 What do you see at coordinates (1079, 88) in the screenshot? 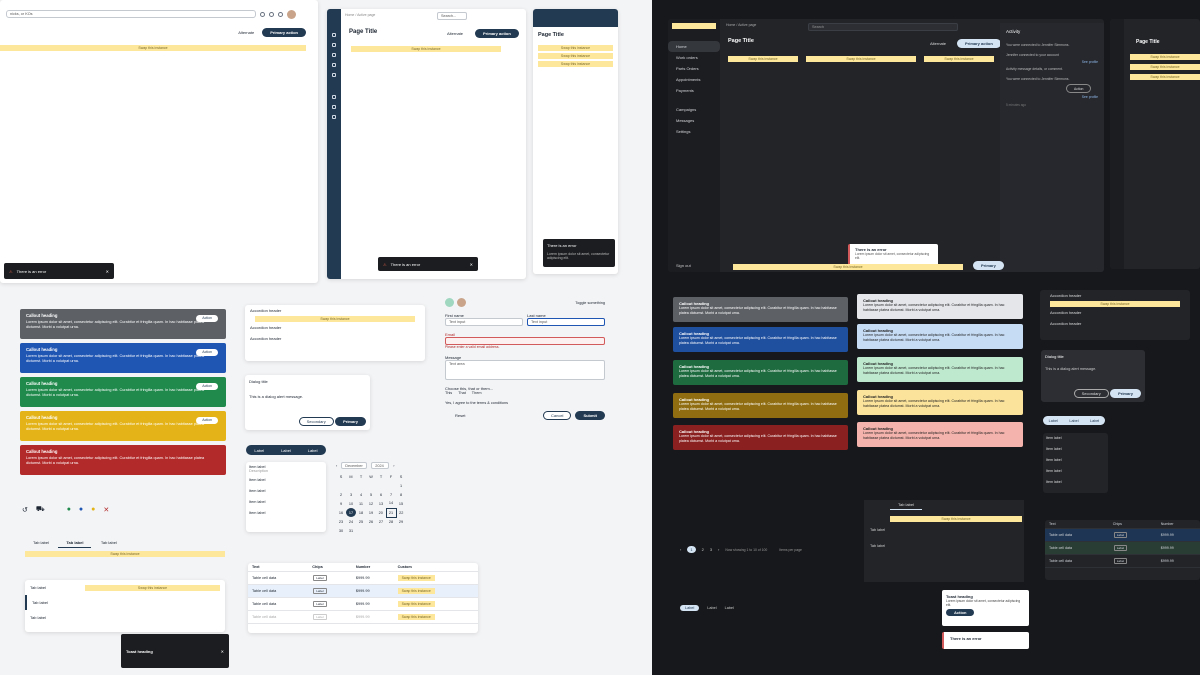
I see `activity-action-button: Action` at bounding box center [1079, 88].